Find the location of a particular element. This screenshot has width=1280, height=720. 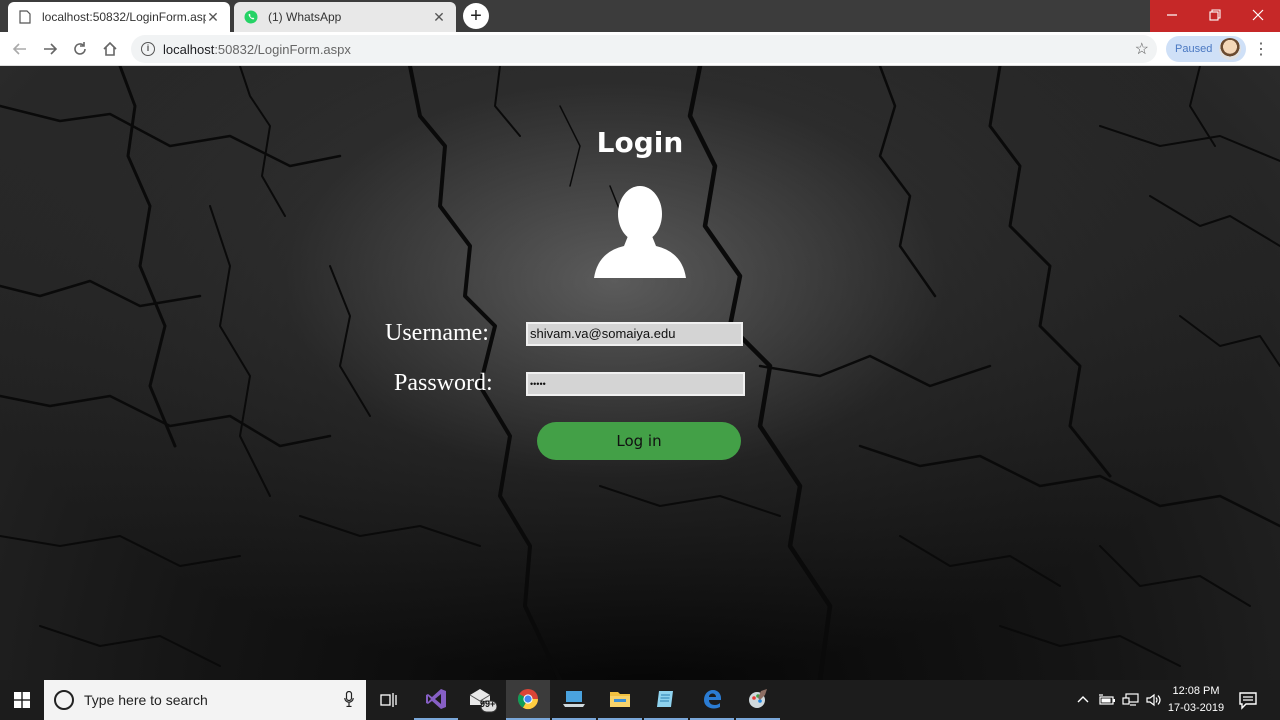

remote-desktop-taskbar-app is located at coordinates (574, 700).